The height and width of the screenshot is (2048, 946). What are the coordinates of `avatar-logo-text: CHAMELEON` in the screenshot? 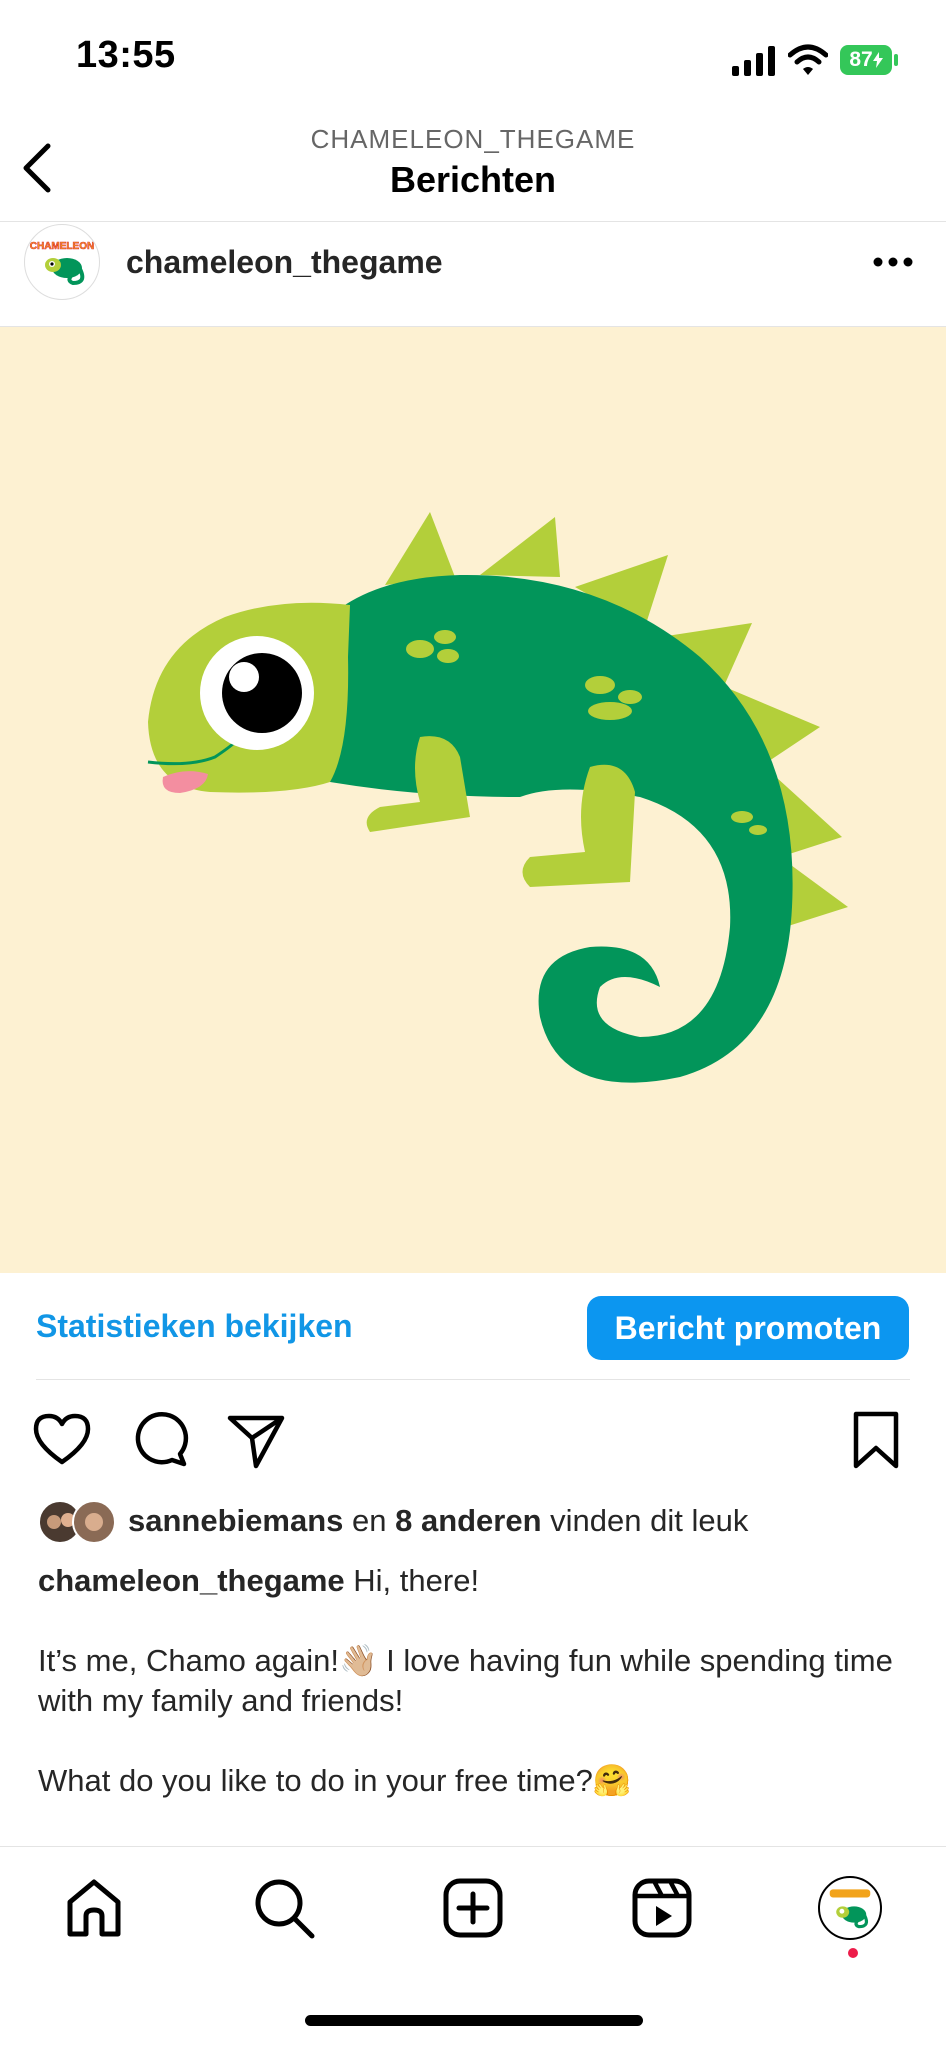 It's located at (62, 246).